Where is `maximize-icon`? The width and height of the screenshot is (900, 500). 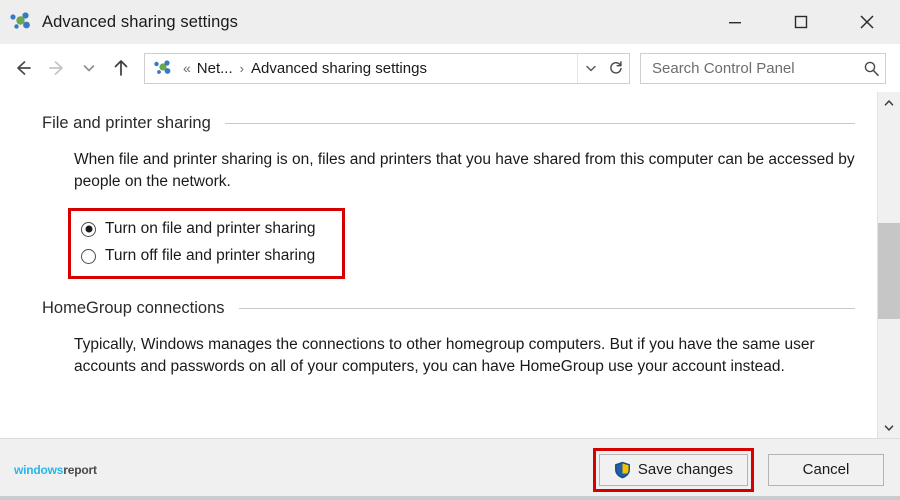 maximize-icon is located at coordinates (801, 22).